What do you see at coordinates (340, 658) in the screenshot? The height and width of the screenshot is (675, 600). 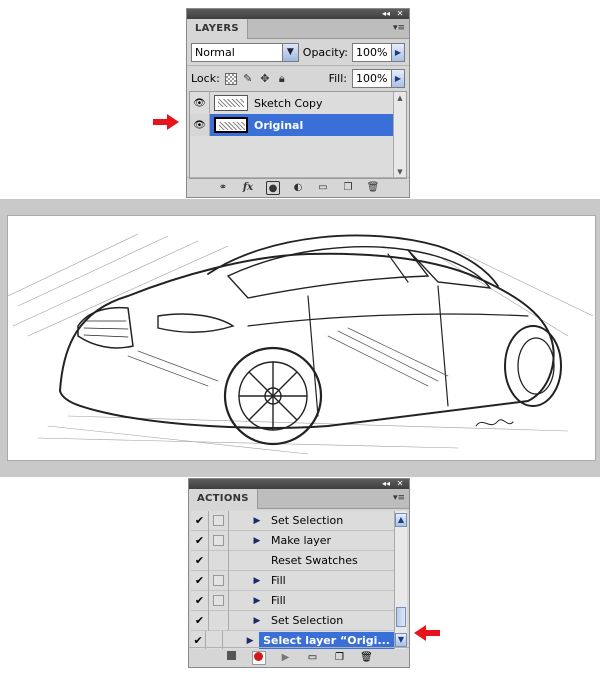 I see `new-action-icon: ❐` at bounding box center [340, 658].